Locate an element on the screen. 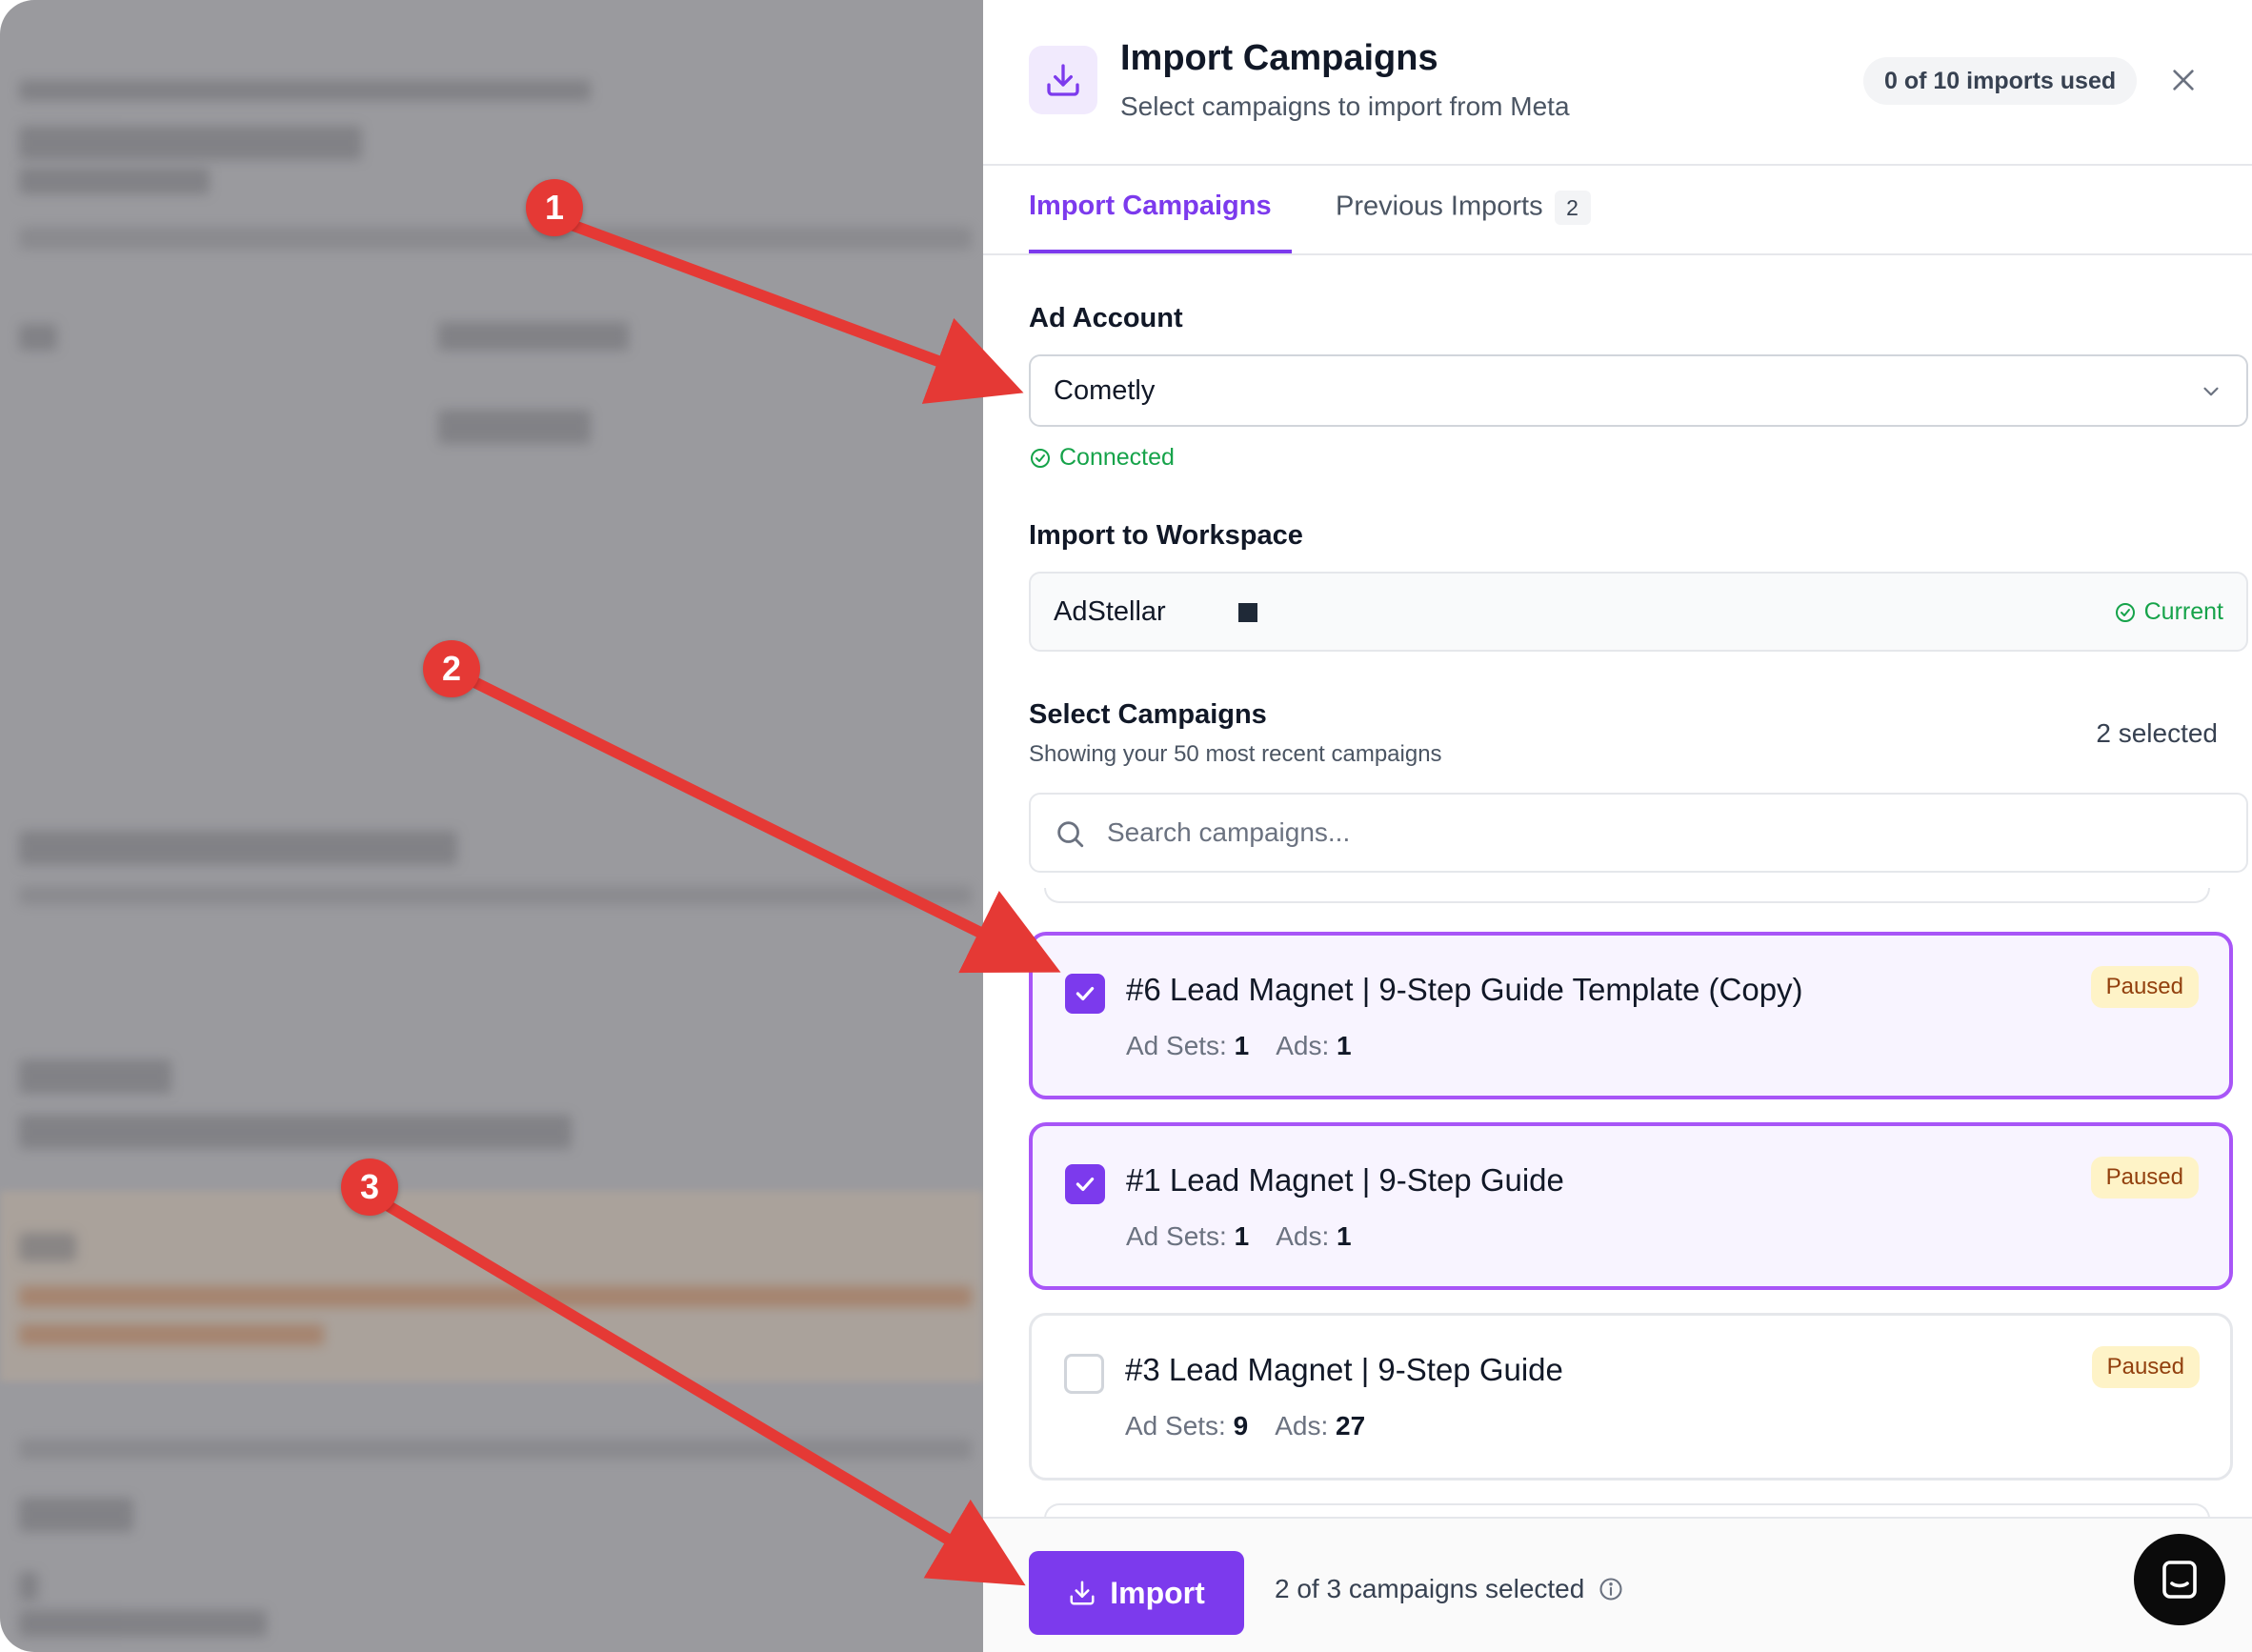  workspace-status: Current is located at coordinates (2168, 612).